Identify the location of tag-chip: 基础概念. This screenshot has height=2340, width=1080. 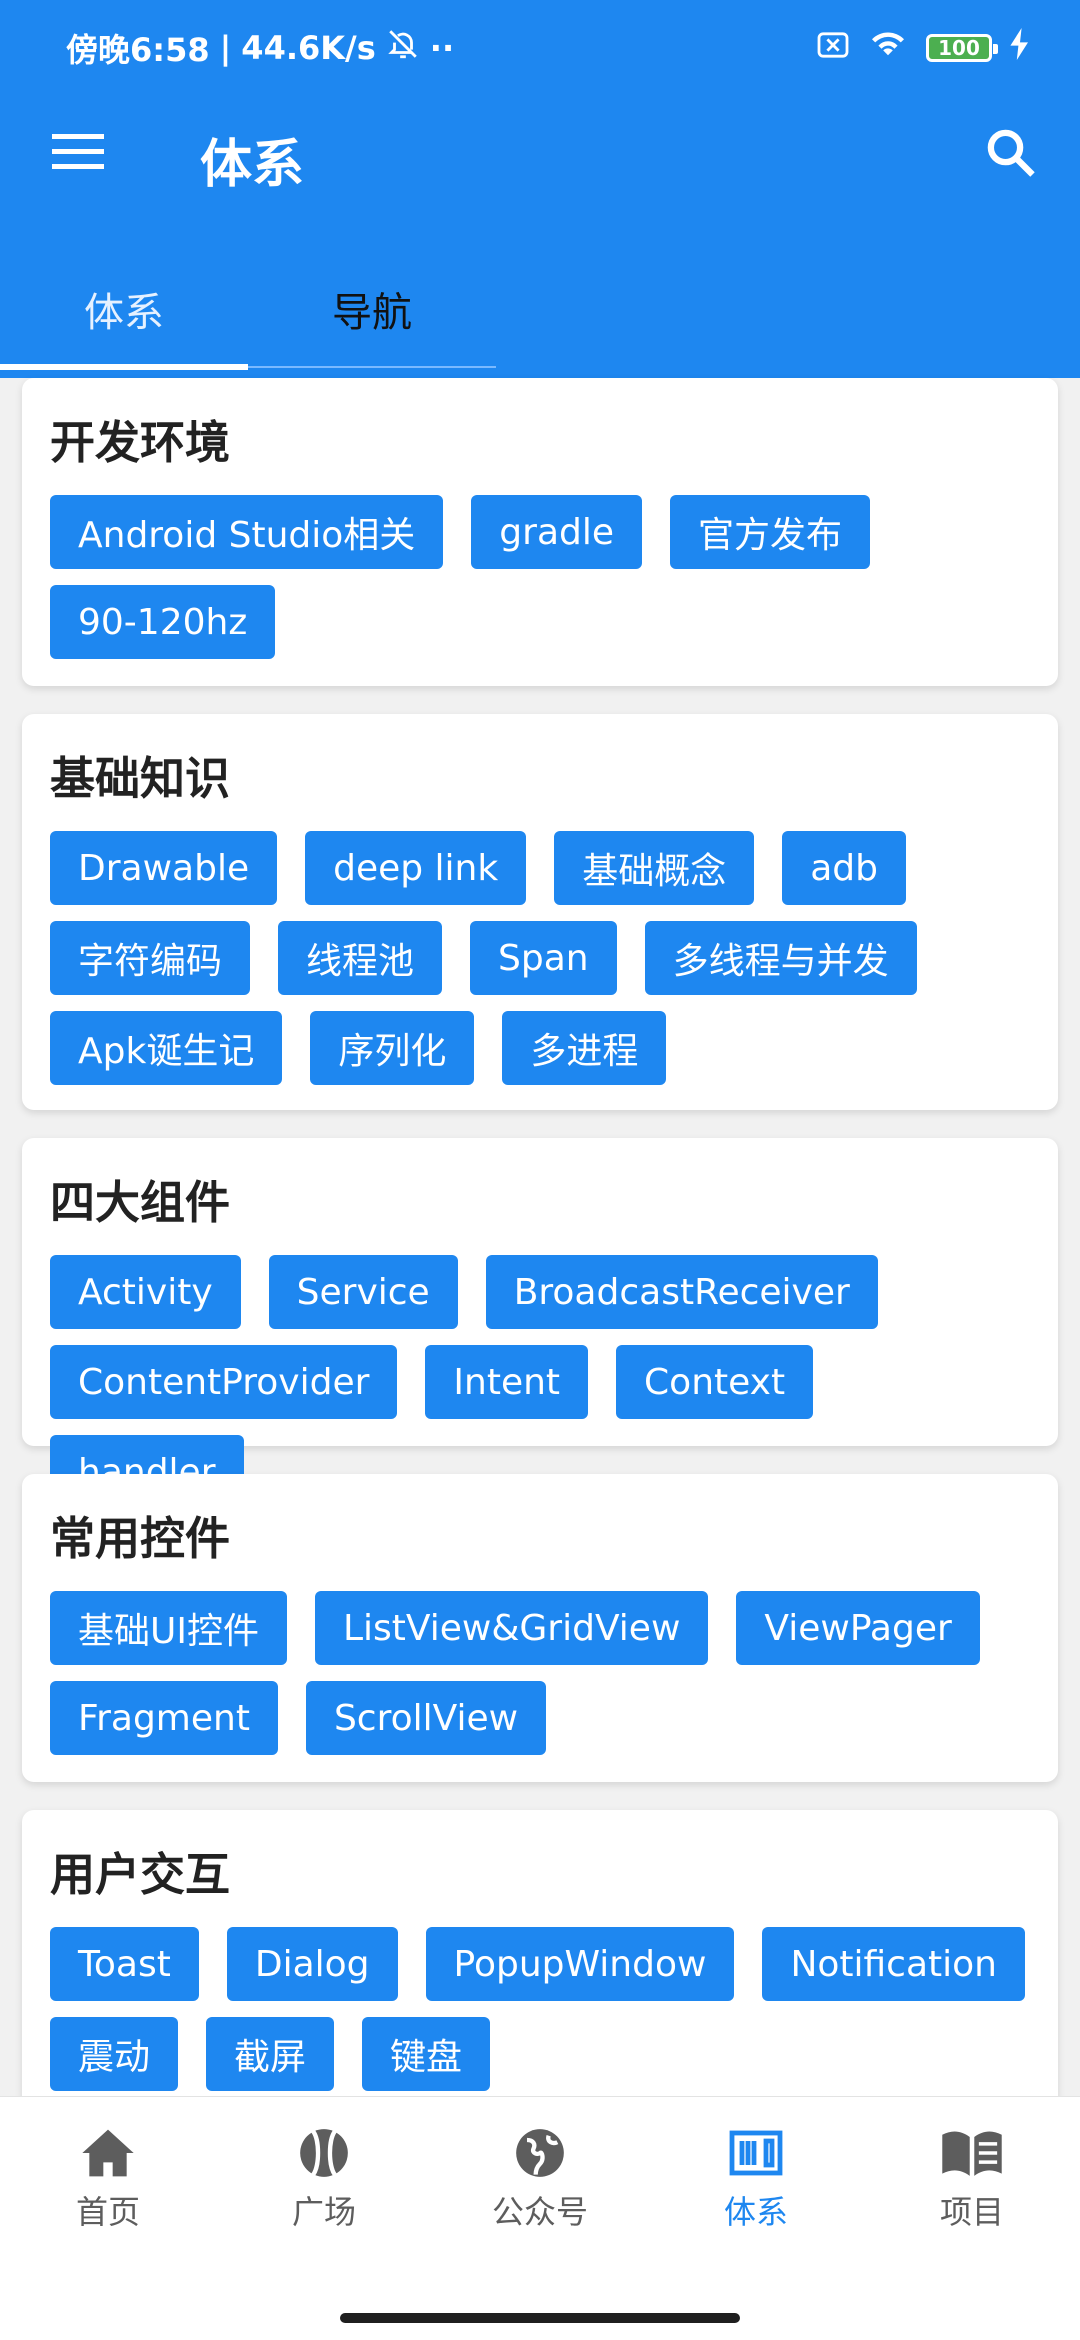
(654, 868).